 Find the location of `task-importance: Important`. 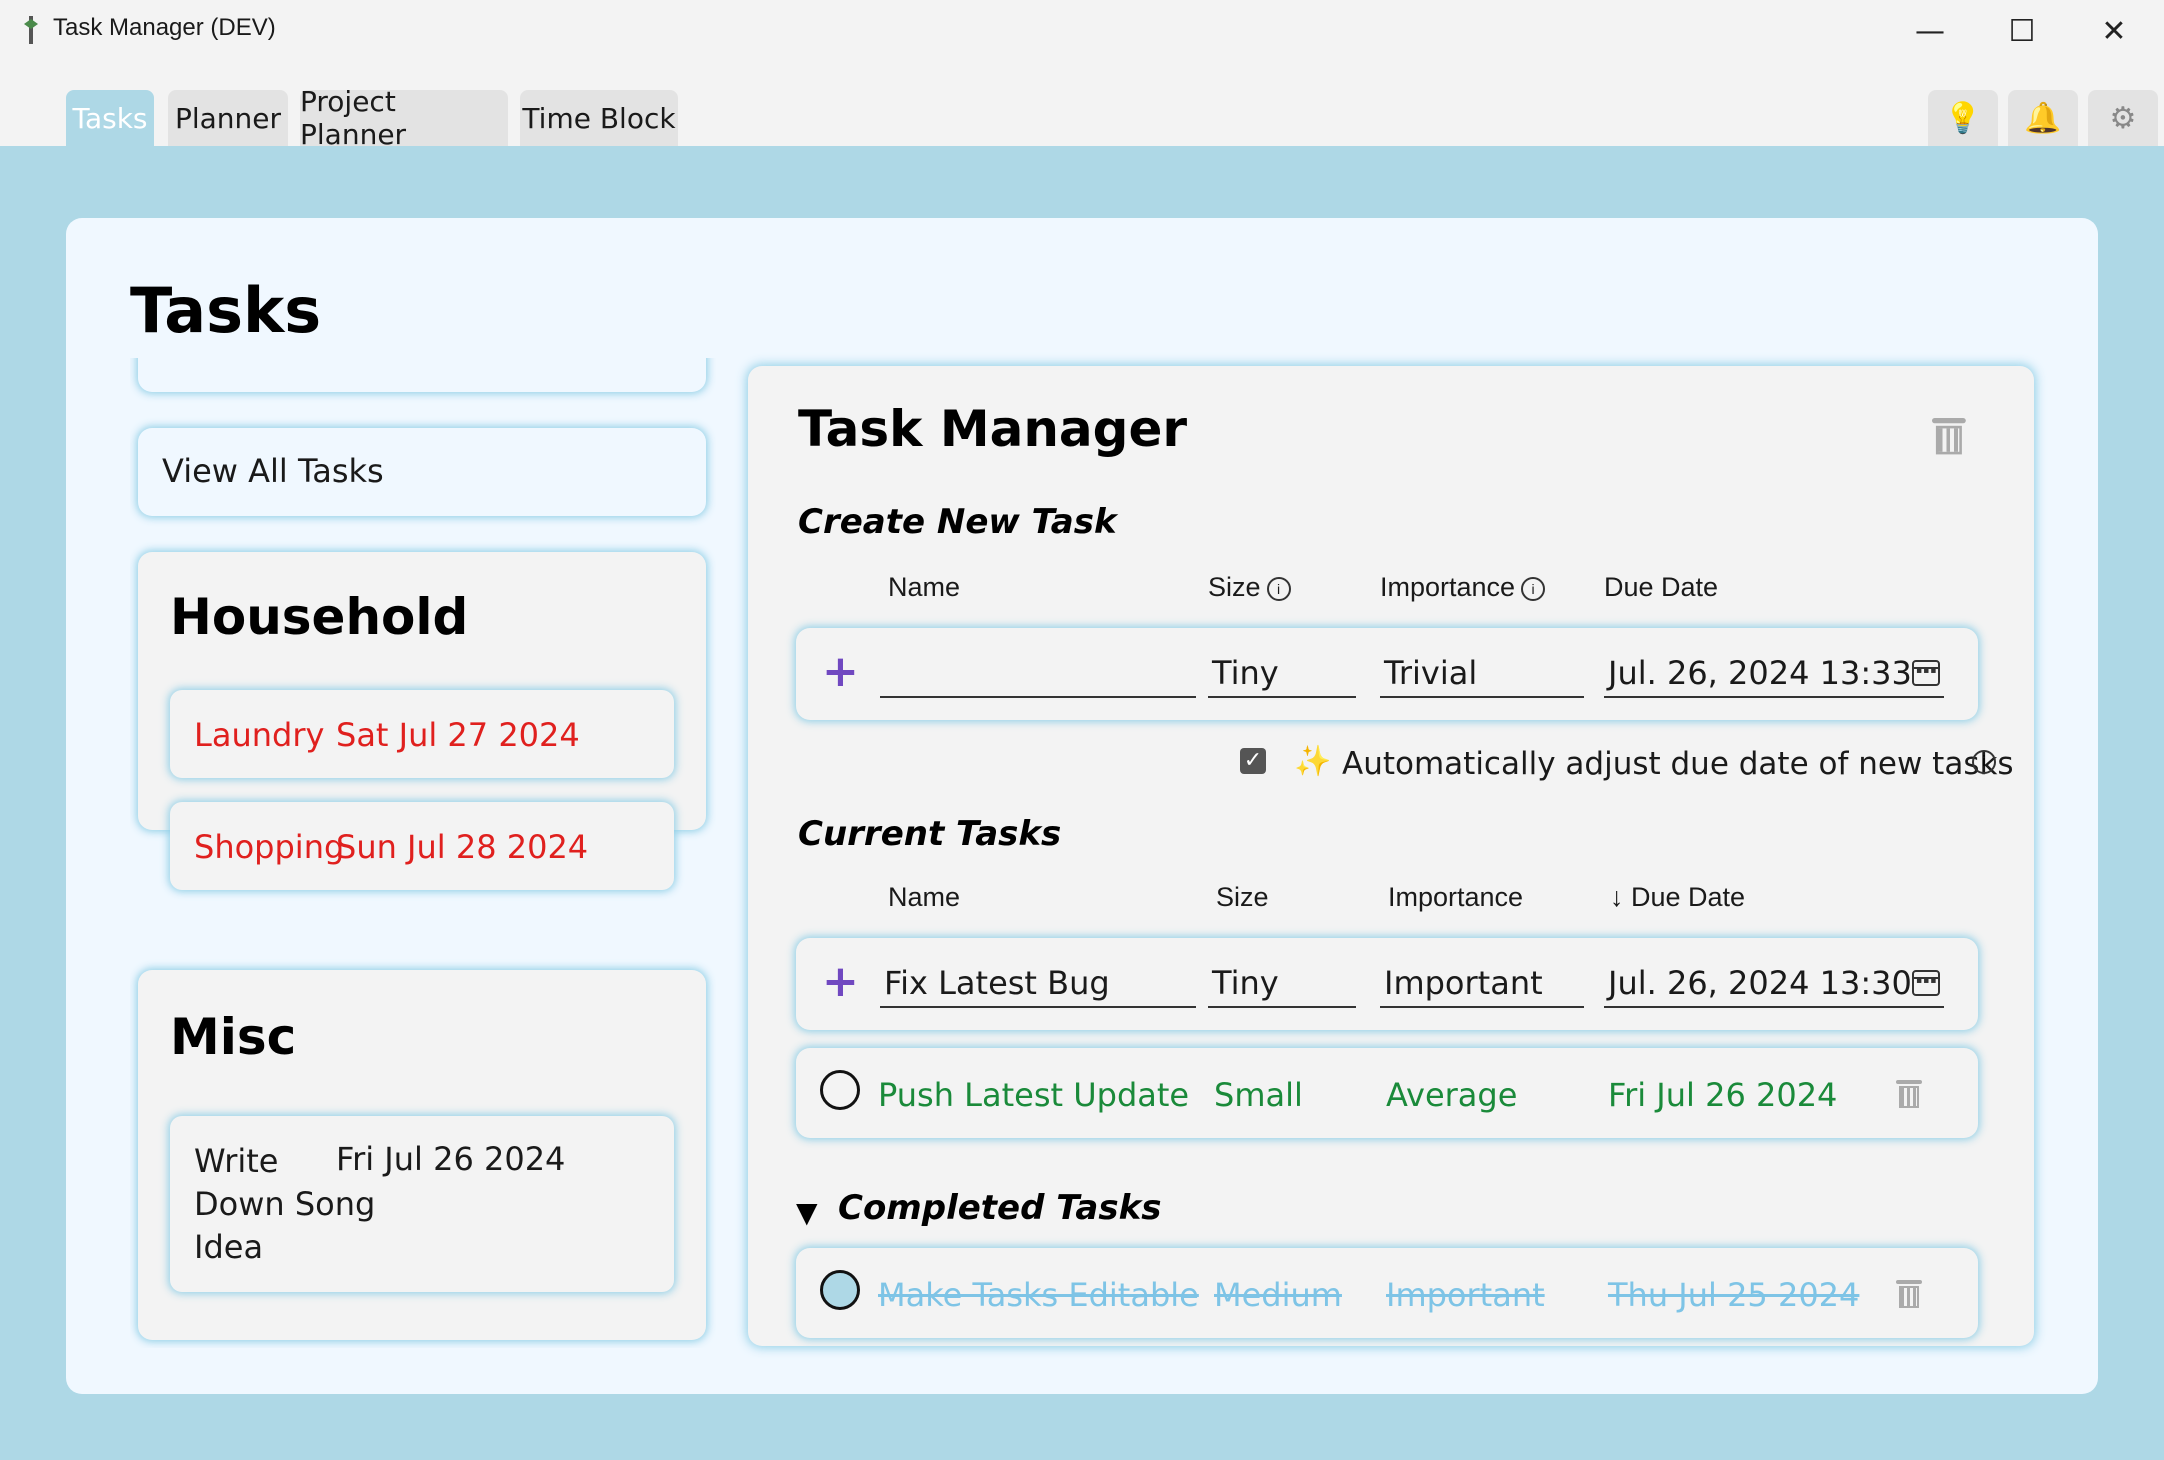

task-importance: Important is located at coordinates (1465, 1295).